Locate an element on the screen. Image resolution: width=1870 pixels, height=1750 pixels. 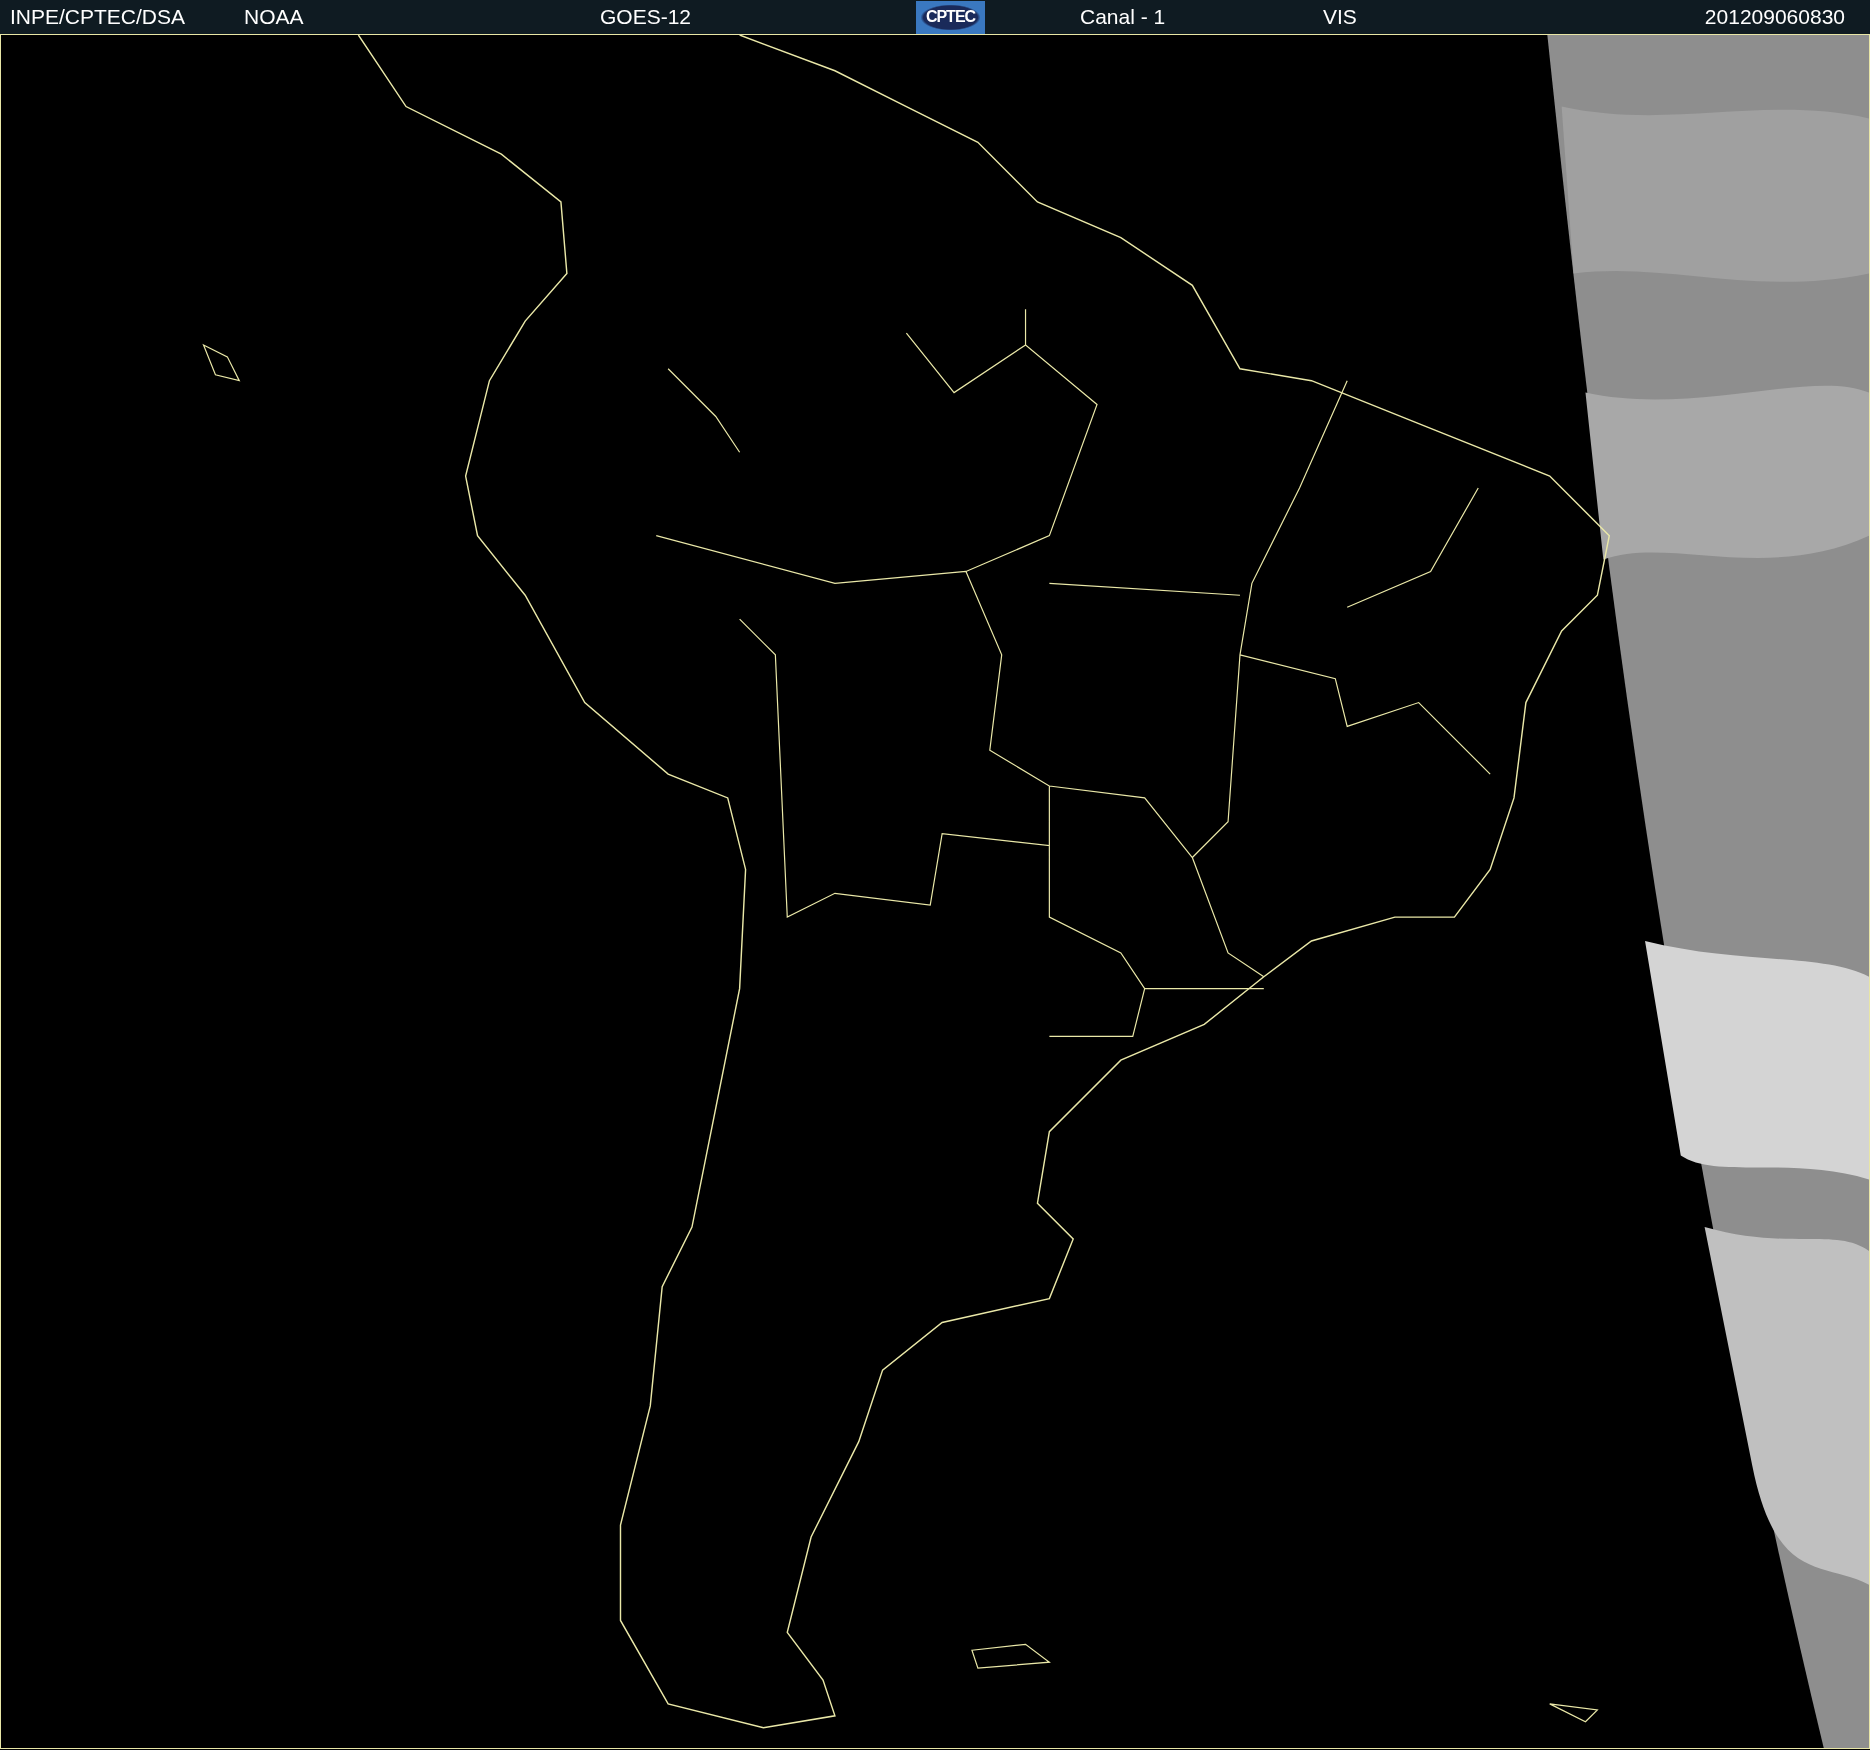
timestamp-label: 201209060830 is located at coordinates (1774, 17).